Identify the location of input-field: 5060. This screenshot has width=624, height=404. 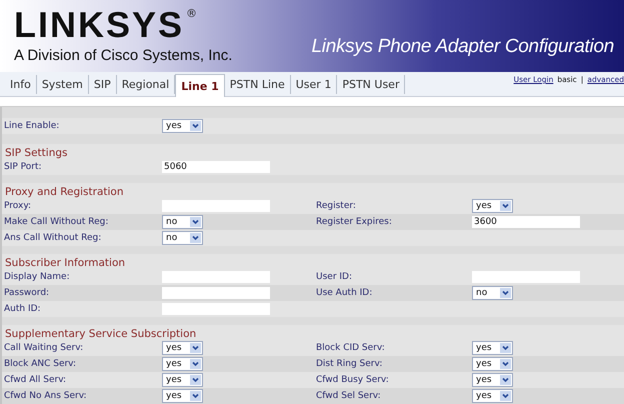
(216, 167).